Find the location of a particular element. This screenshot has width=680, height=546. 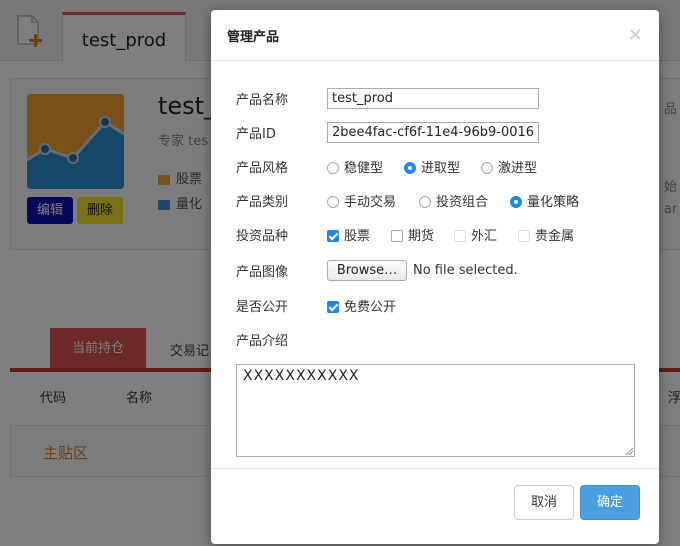

variety-option-metals: 贵金属 is located at coordinates (546, 234).